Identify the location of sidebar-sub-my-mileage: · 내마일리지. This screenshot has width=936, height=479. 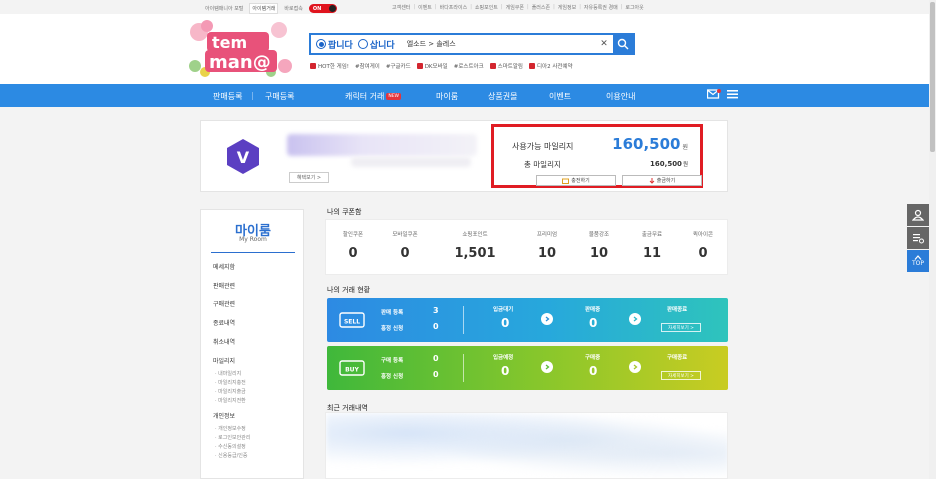
(228, 373).